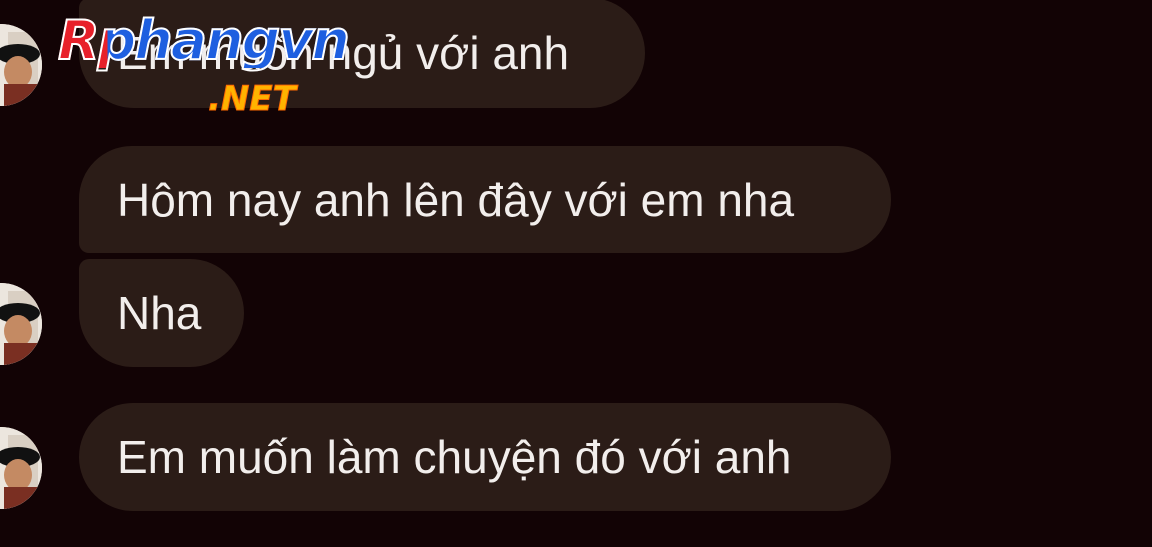 The height and width of the screenshot is (547, 1152). What do you see at coordinates (343, 53) in the screenshot?
I see `message-text: Em muốn ngủ với anh` at bounding box center [343, 53].